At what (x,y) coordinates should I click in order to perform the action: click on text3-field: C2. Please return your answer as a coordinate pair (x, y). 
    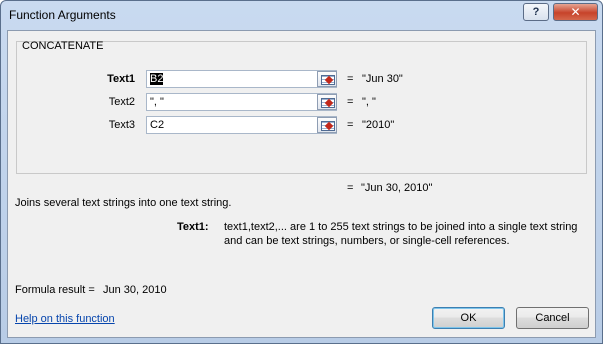
    Looking at the image, I should click on (241, 125).